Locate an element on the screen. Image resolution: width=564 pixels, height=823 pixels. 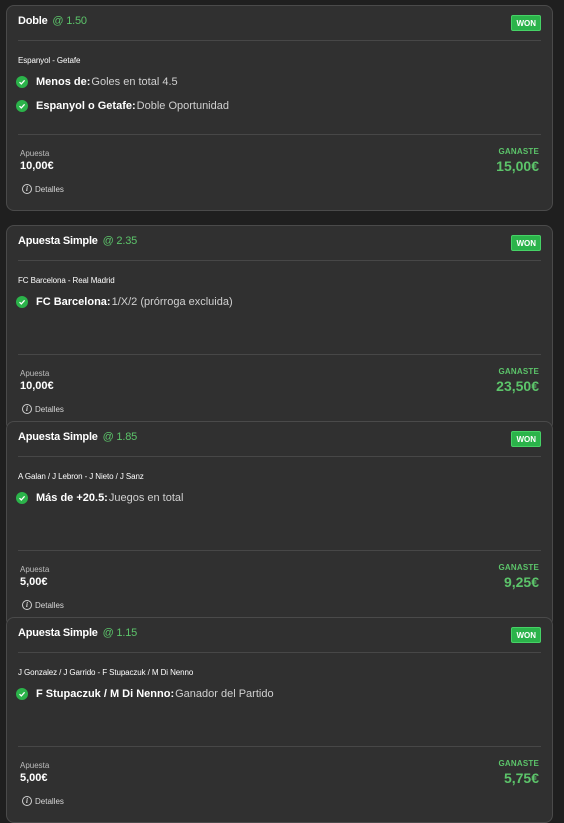
winnings-value: 23,50€ is located at coordinates (517, 386).